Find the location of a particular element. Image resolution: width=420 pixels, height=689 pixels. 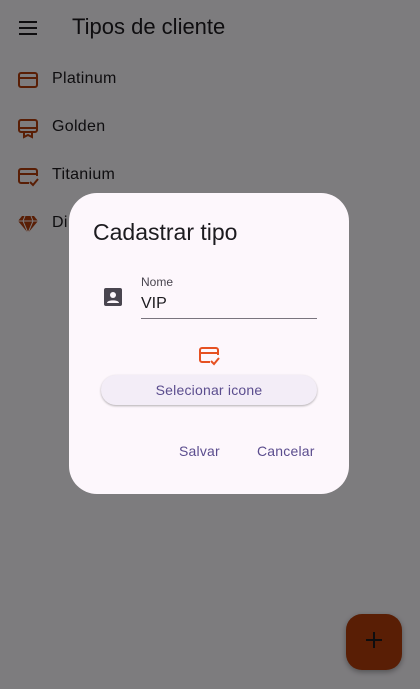

select-icon-button: Selecionar icone is located at coordinates (209, 390).